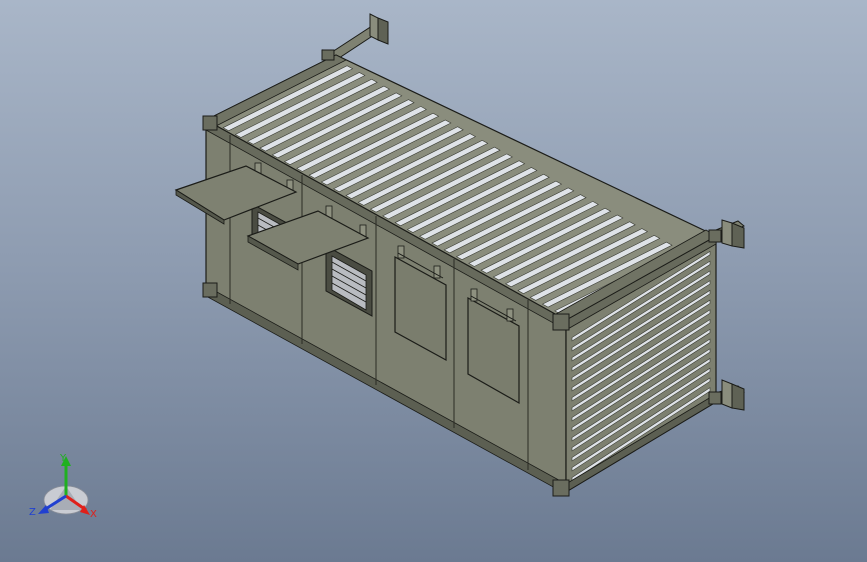 The height and width of the screenshot is (562, 867). Describe the element at coordinates (93, 514) in the screenshot. I see `x-axis-label: X` at that location.